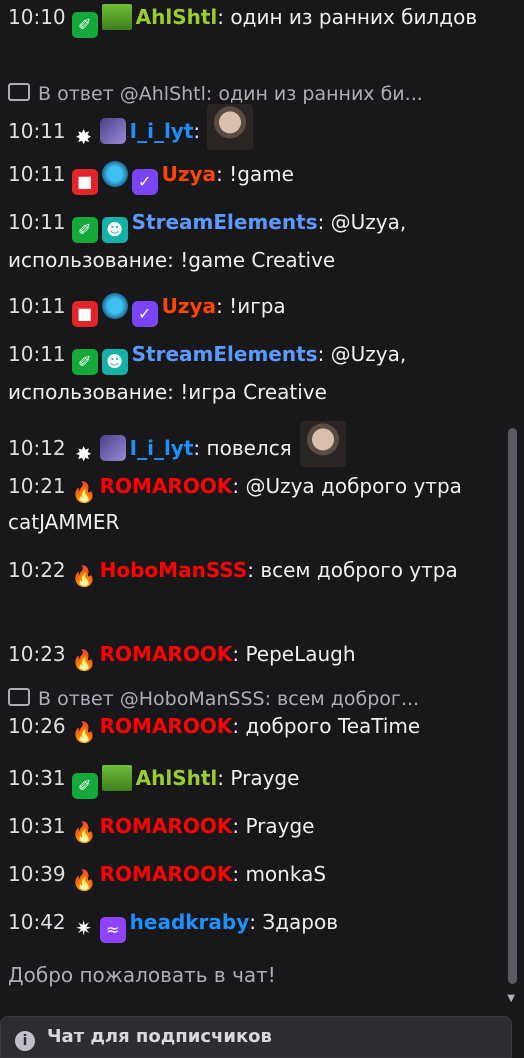 Image resolution: width=524 pixels, height=1058 pixels. Describe the element at coordinates (37, 570) in the screenshot. I see `timestamp: 10:22` at that location.